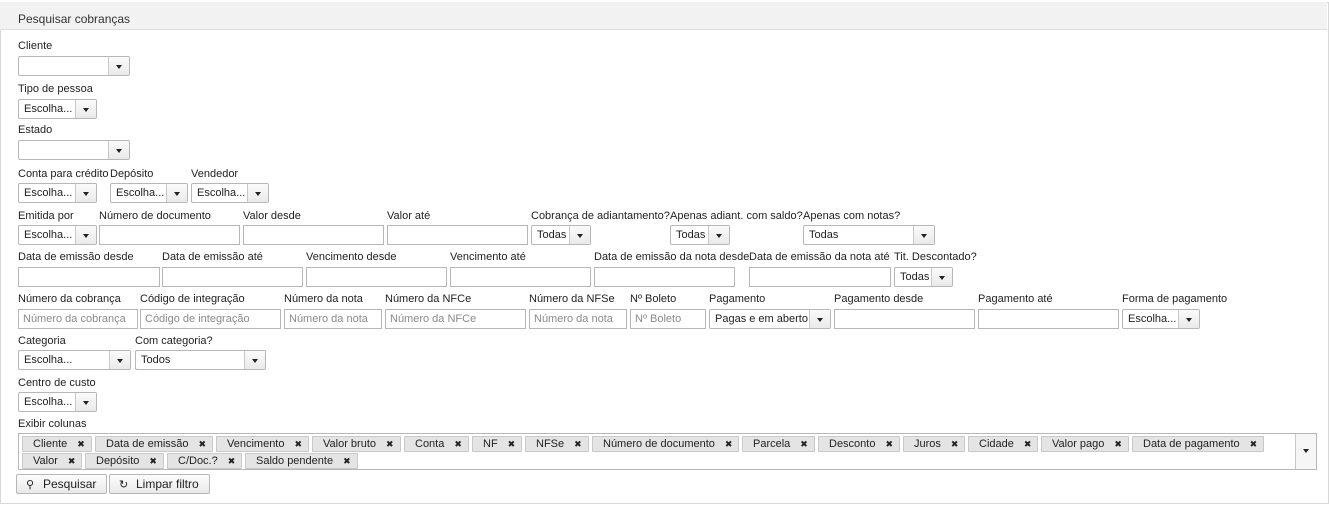  I want to click on cobranca-adiantamento-select: Todas, so click(561, 235).